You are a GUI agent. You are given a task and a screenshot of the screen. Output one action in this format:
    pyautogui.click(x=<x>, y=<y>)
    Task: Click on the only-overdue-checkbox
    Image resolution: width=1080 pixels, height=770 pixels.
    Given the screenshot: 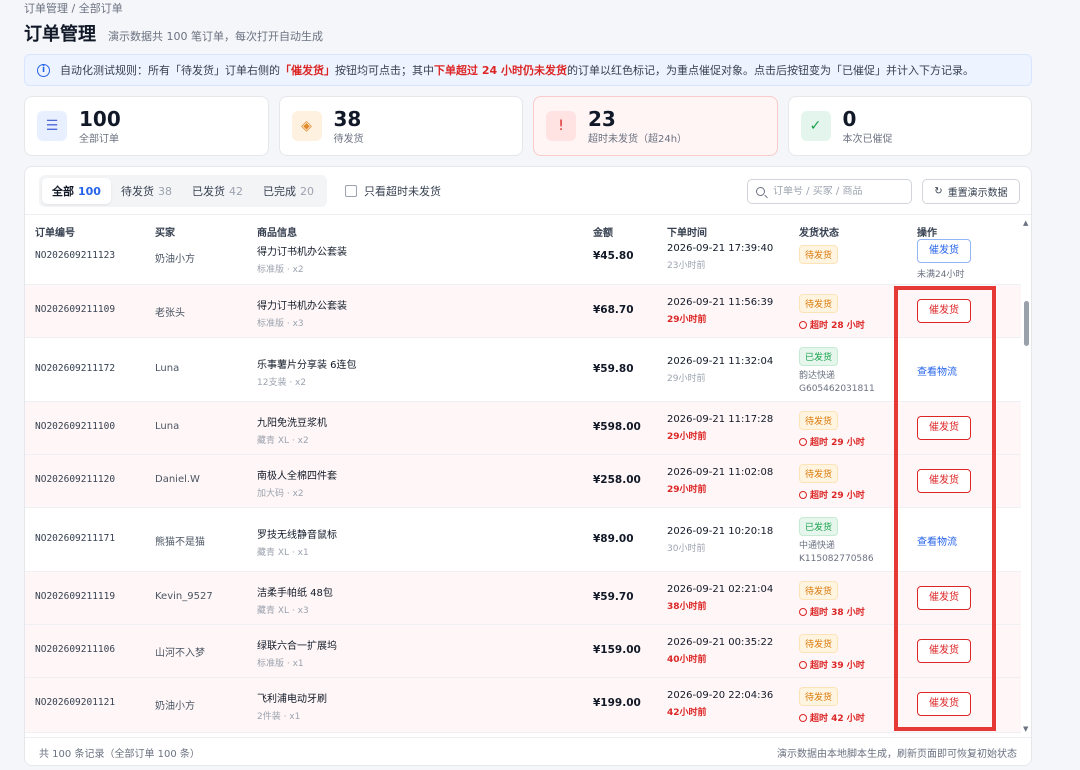 What is the action you would take?
    pyautogui.click(x=350, y=190)
    